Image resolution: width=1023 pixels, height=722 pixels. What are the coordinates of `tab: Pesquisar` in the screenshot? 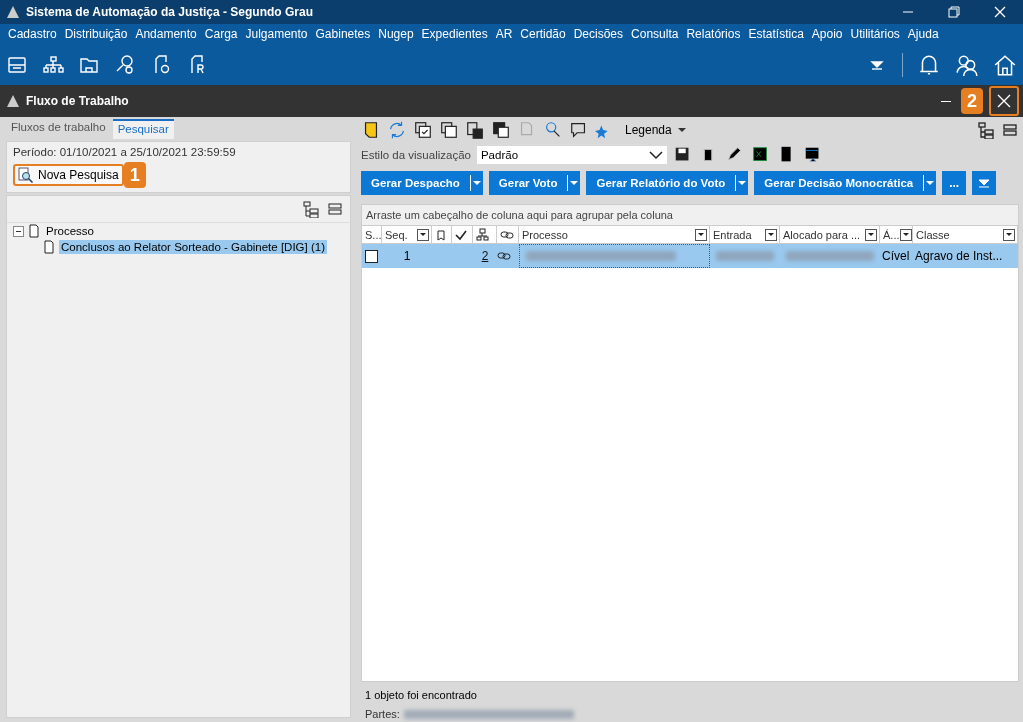 It's located at (143, 129).